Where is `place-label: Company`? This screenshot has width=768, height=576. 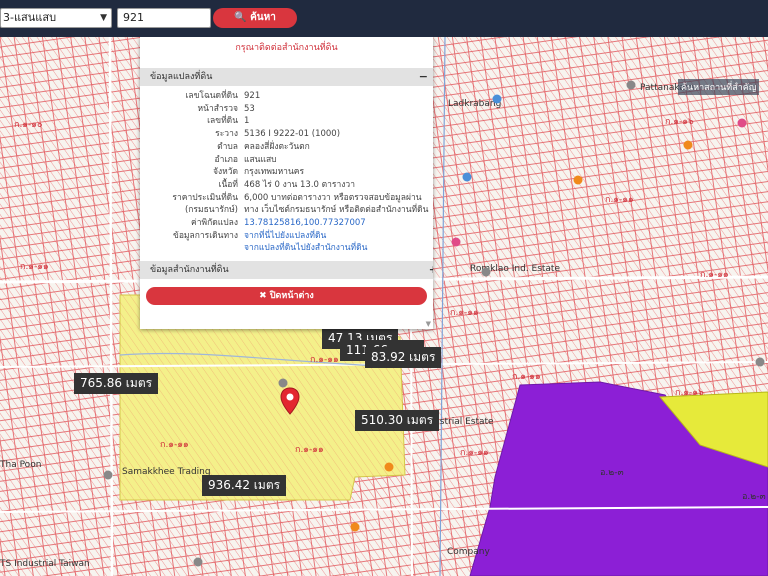
place-label: Company is located at coordinates (468, 552).